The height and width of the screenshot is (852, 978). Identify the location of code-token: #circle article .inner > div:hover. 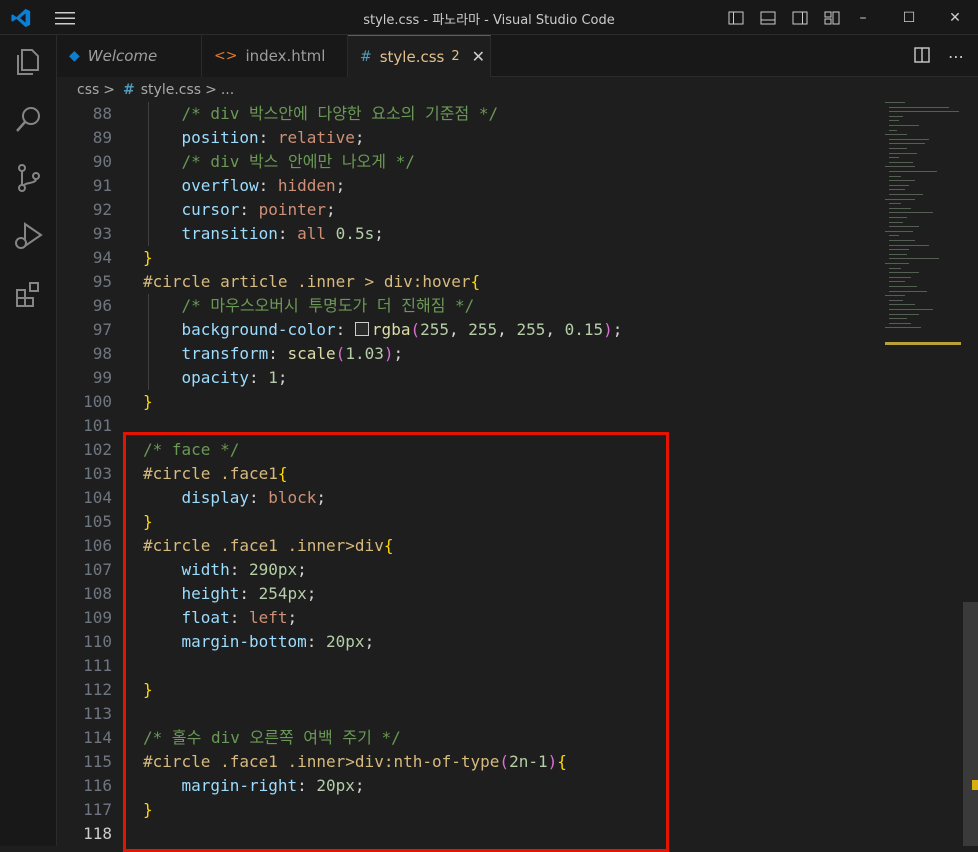
(307, 281).